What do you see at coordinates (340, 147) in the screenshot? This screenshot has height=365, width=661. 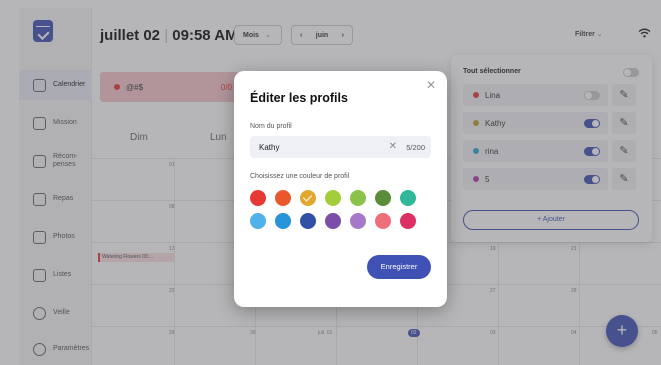 I see `profile-name-input: Kathy ✕ 5/200` at bounding box center [340, 147].